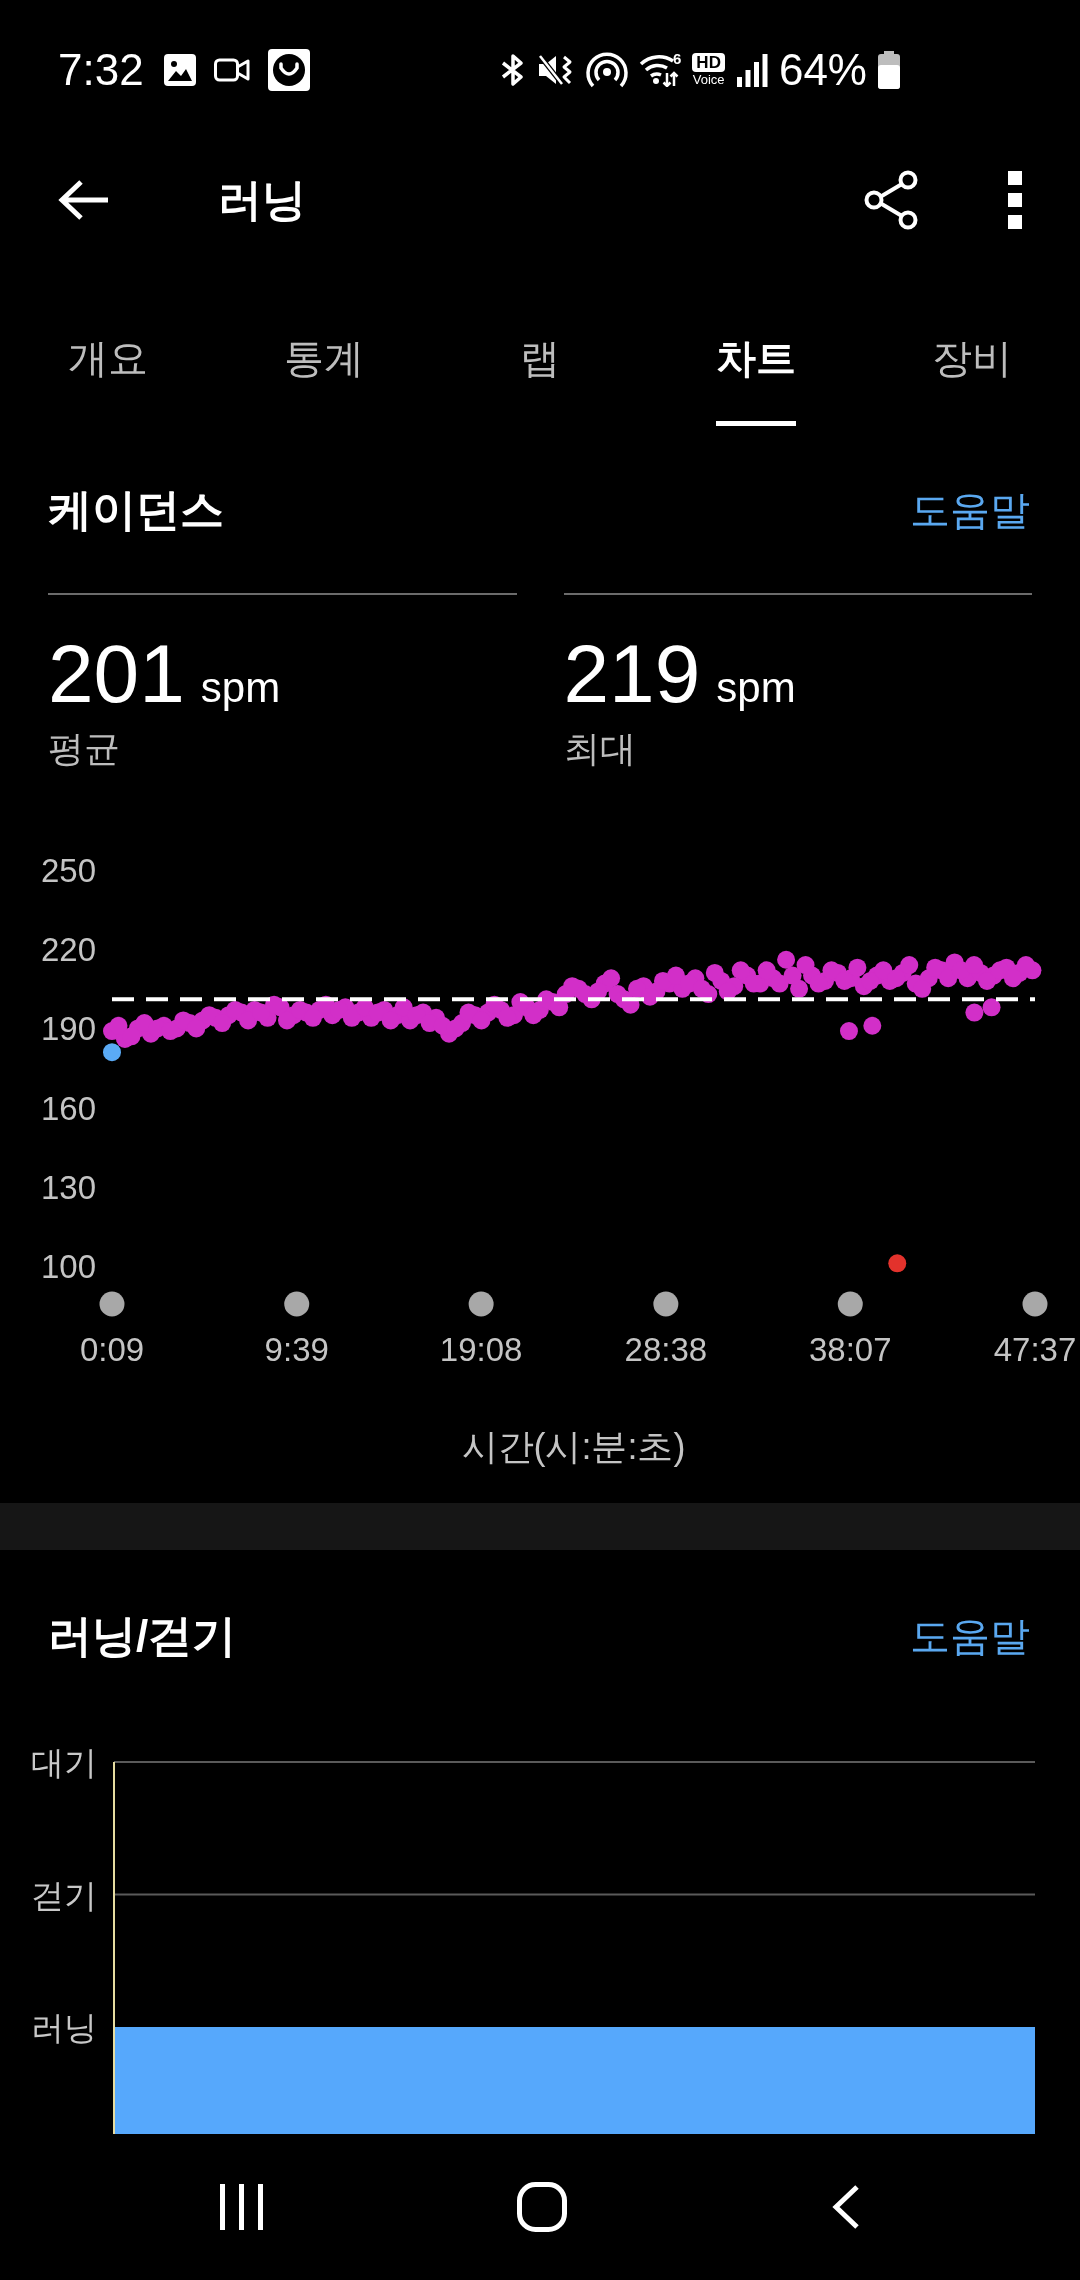 This screenshot has width=1080, height=2280. I want to click on smiley-app-icon, so click(288, 70).